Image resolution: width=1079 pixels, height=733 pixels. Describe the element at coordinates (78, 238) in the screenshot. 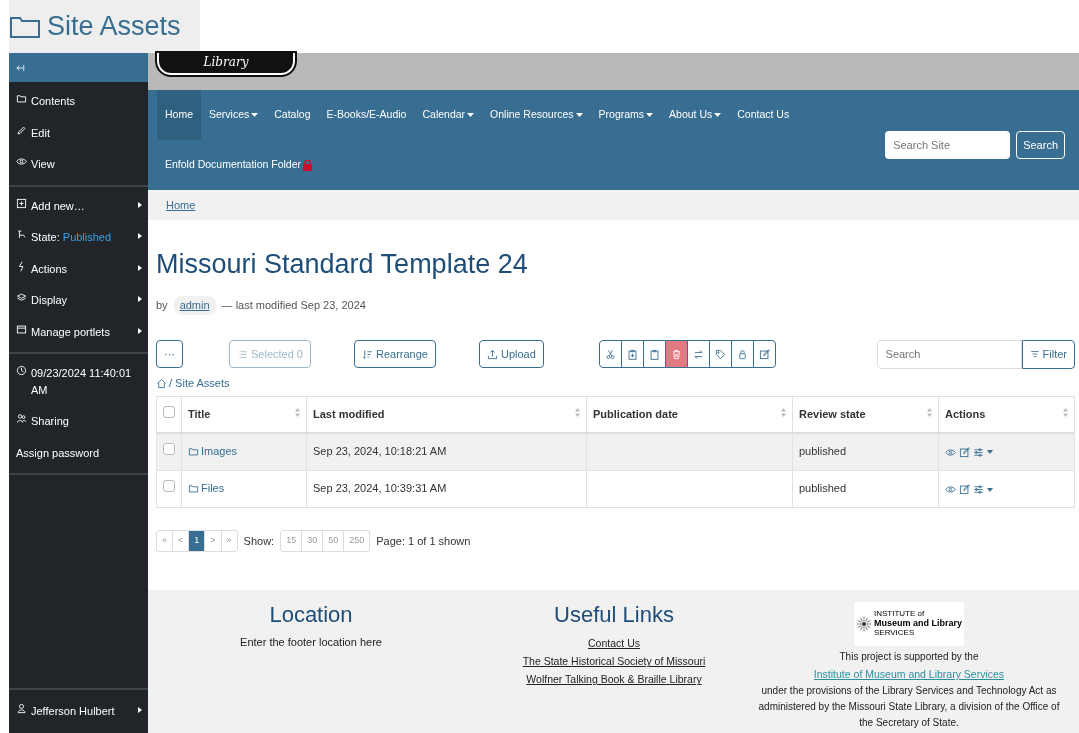

I see `toolbar-menu-item: State: Published` at that location.